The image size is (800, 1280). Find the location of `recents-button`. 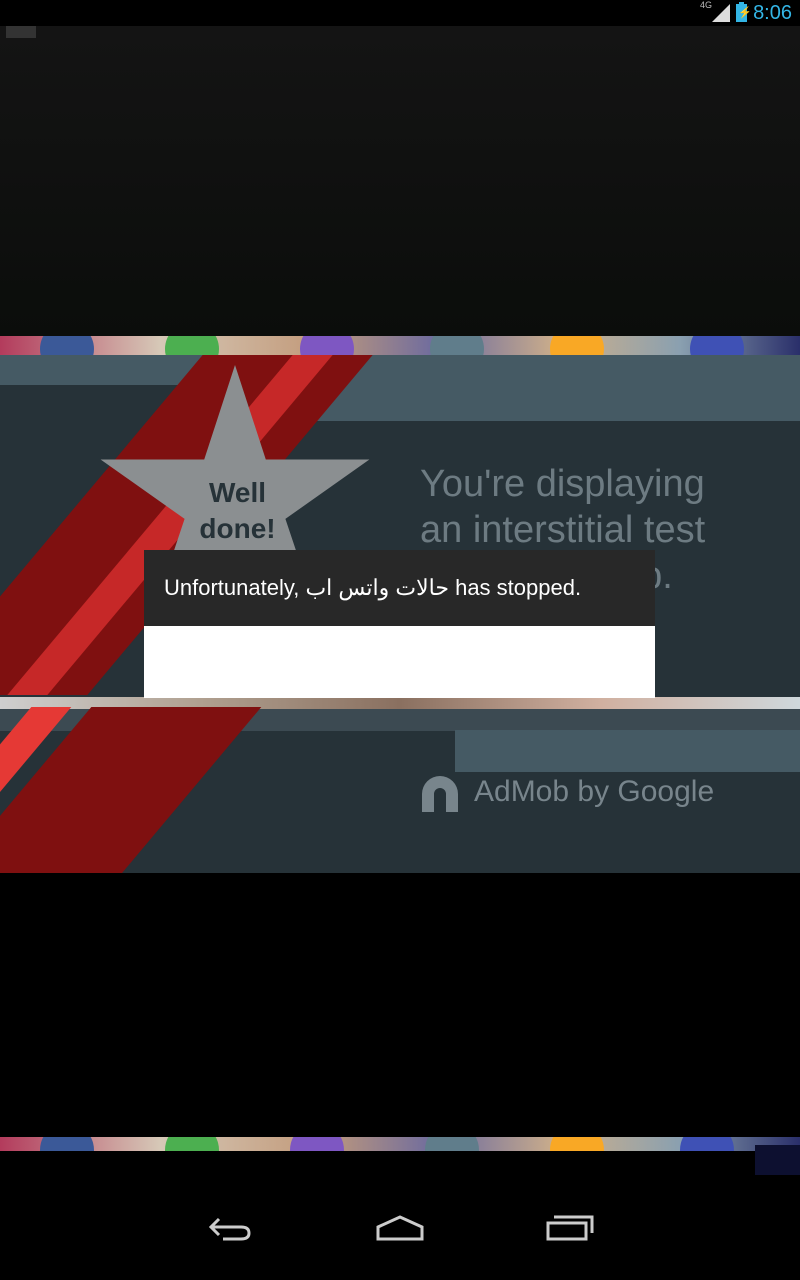

recents-button is located at coordinates (570, 1227).